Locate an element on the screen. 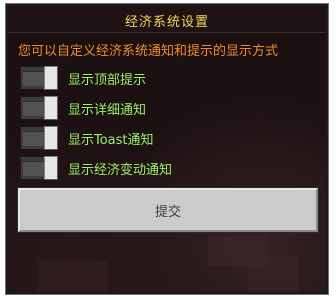 This screenshot has height=300, width=336. dialog-description: 您可以自定义经济系统通知和提示的显示方式 is located at coordinates (148, 51).